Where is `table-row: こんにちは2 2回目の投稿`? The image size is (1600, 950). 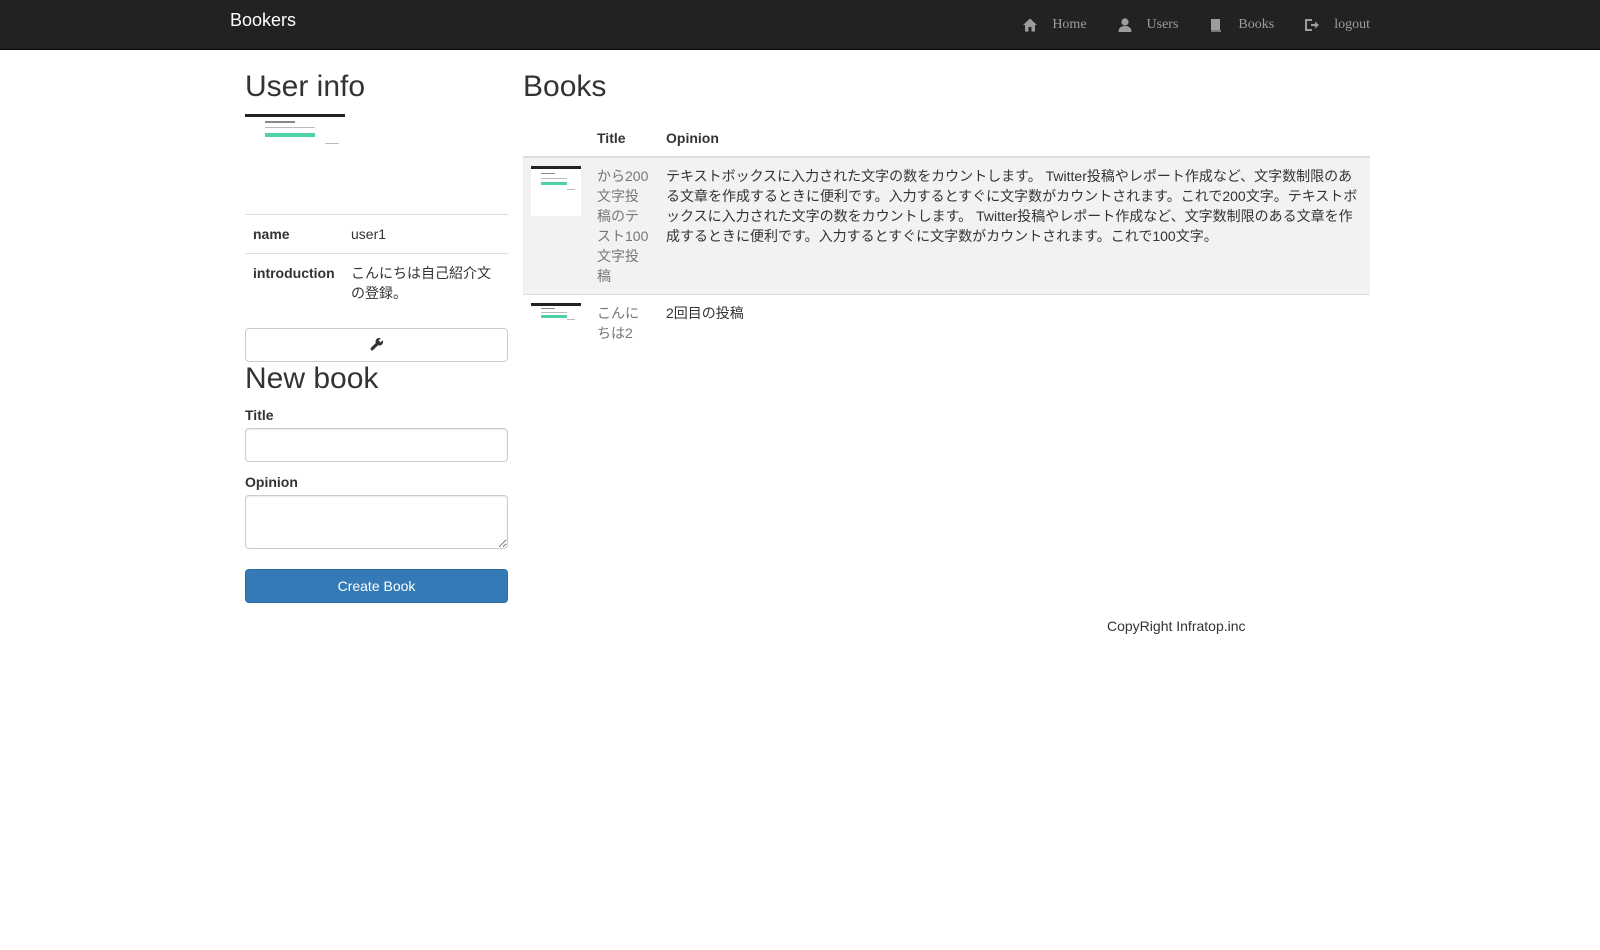 table-row: こんにちは2 2回目の投稿 is located at coordinates (946, 322).